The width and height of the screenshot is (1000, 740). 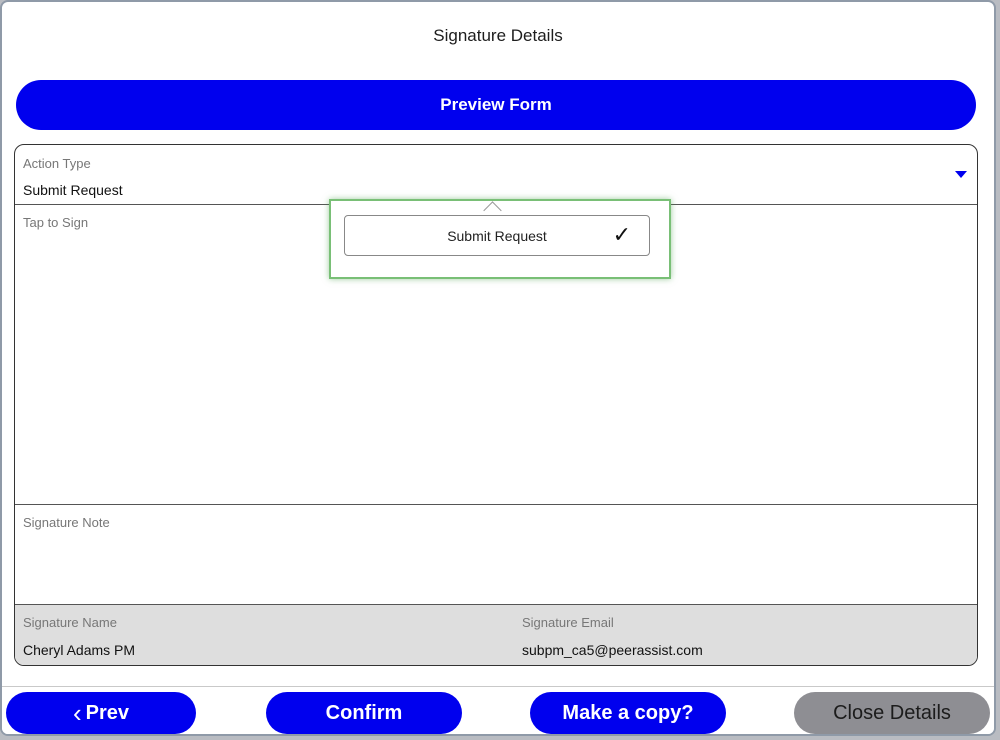 I want to click on dropdown-option-label: Submit Request, so click(x=497, y=235).